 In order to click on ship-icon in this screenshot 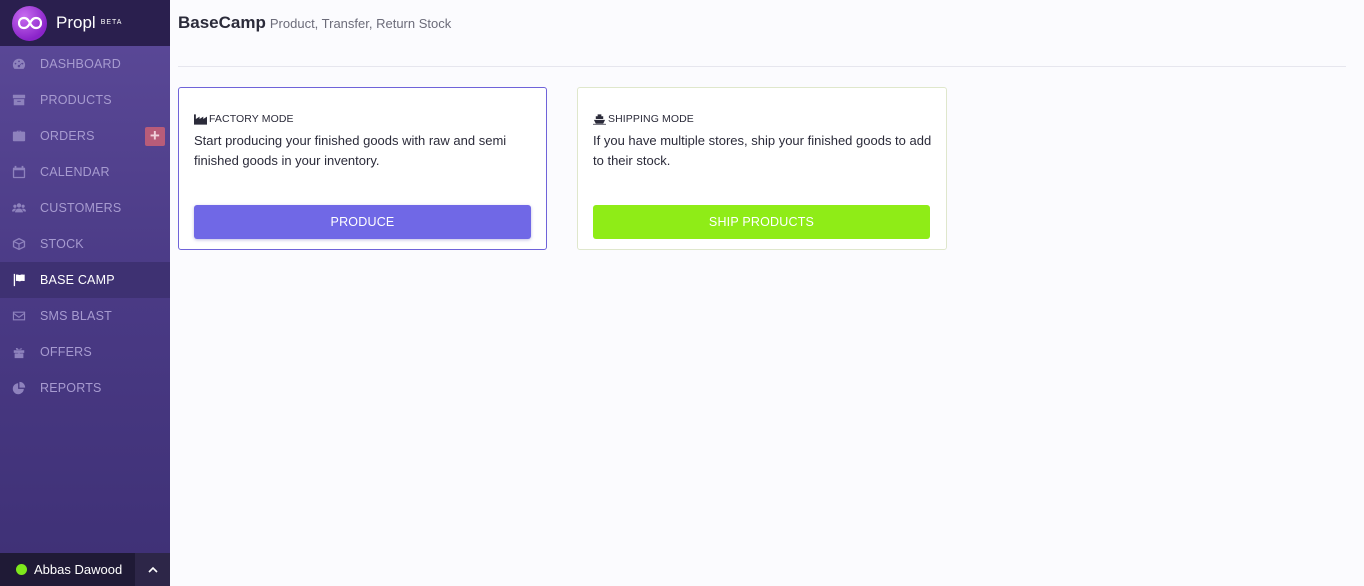, I will do `click(599, 119)`.